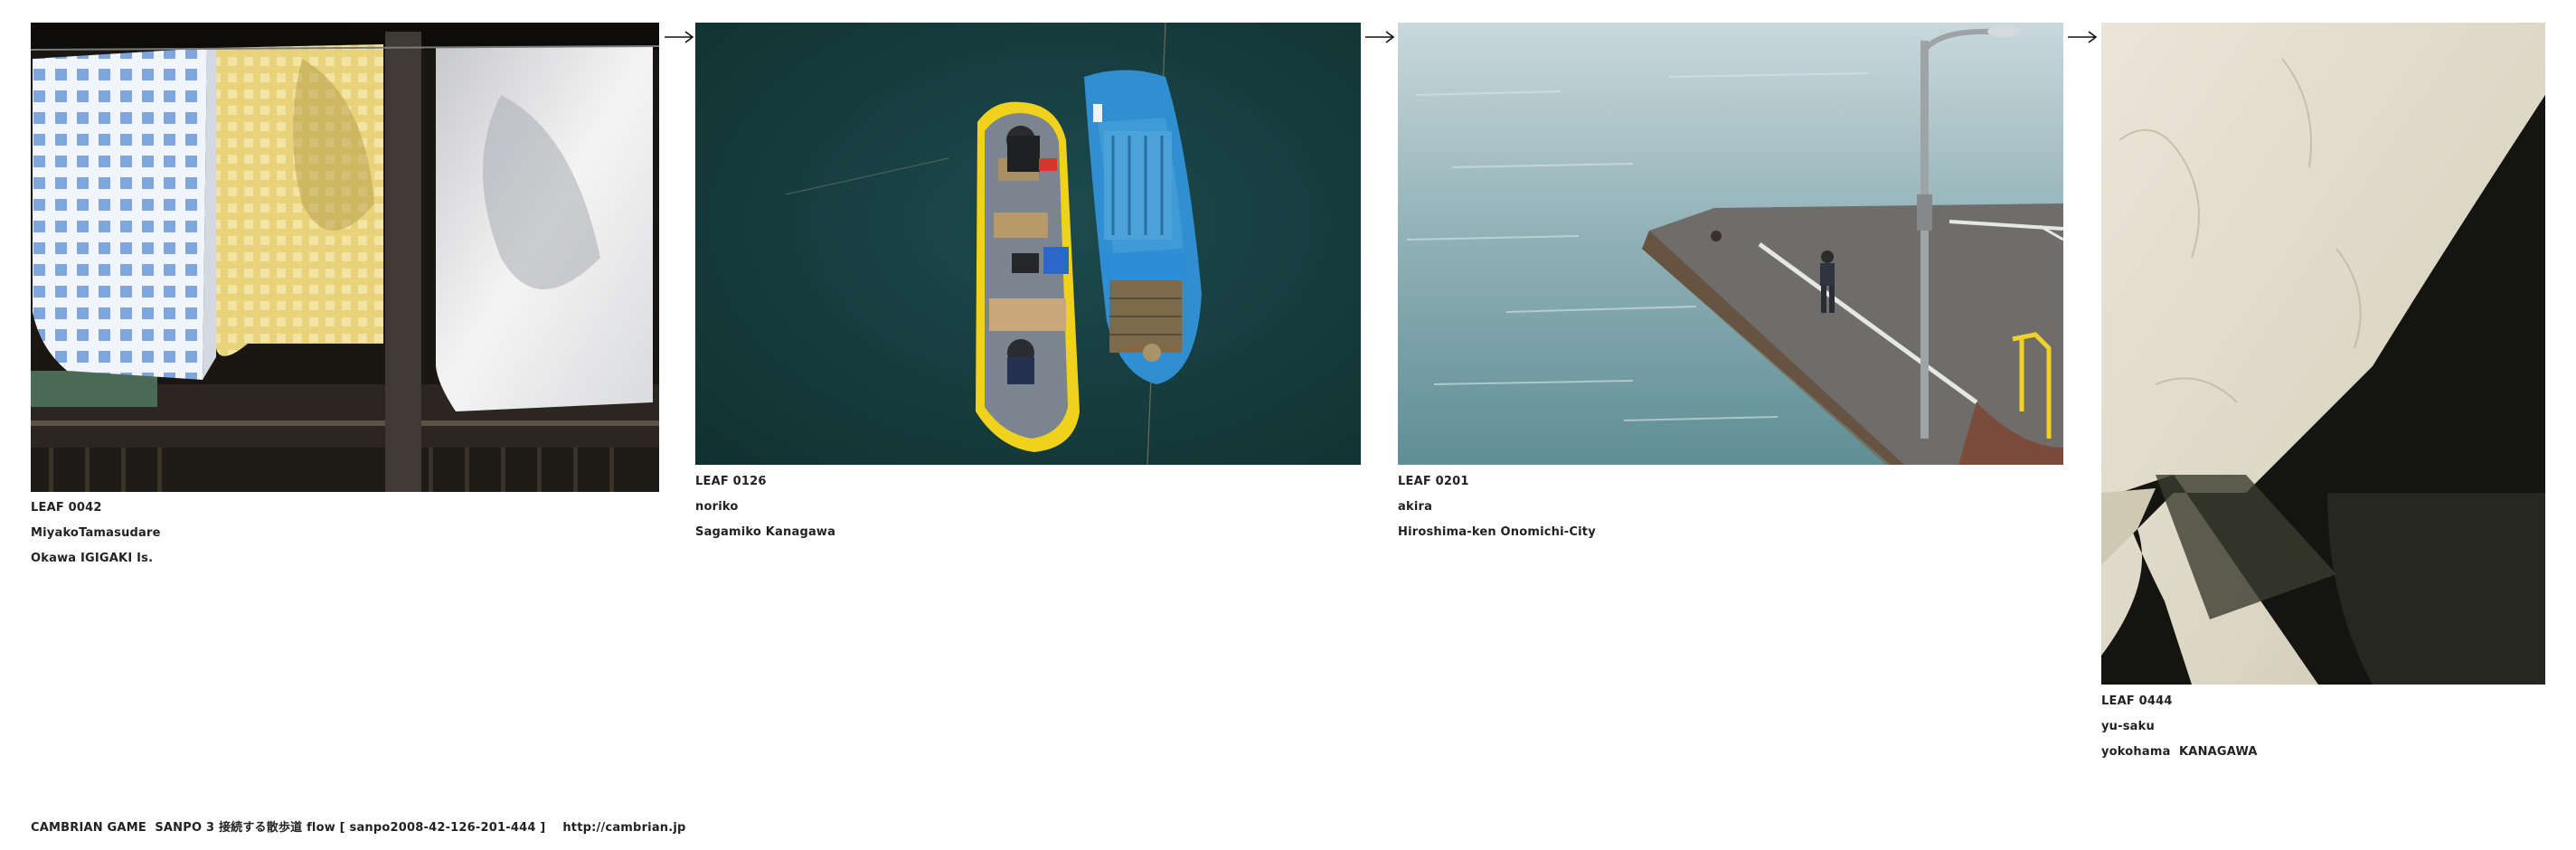  Describe the element at coordinates (2128, 727) in the screenshot. I see `contributor-name: yu-saku` at that location.